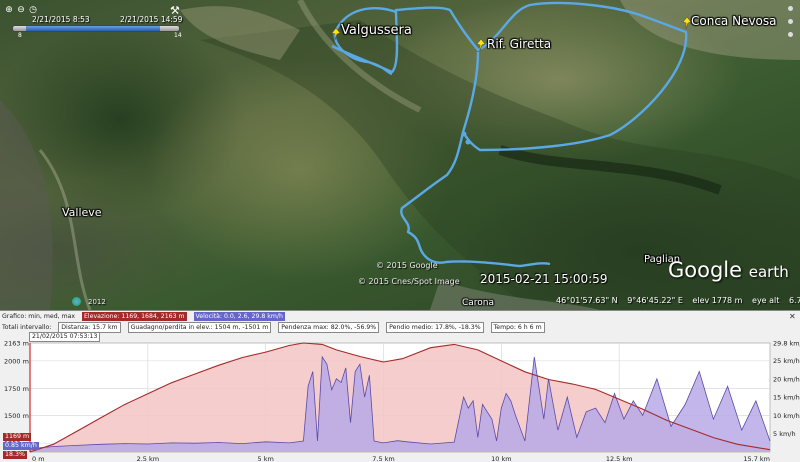  What do you see at coordinates (655, 300) in the screenshot?
I see `status-longitude: 9°46'45.22" E` at bounding box center [655, 300].